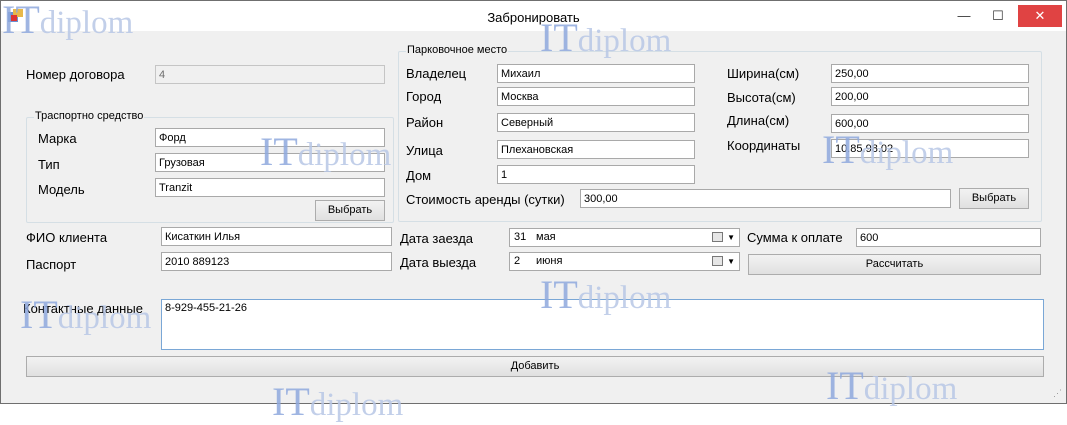 Image resolution: width=1067 pixels, height=425 pixels. What do you see at coordinates (438, 262) in the screenshot?
I see `checkout-label: Дата выезда` at bounding box center [438, 262].